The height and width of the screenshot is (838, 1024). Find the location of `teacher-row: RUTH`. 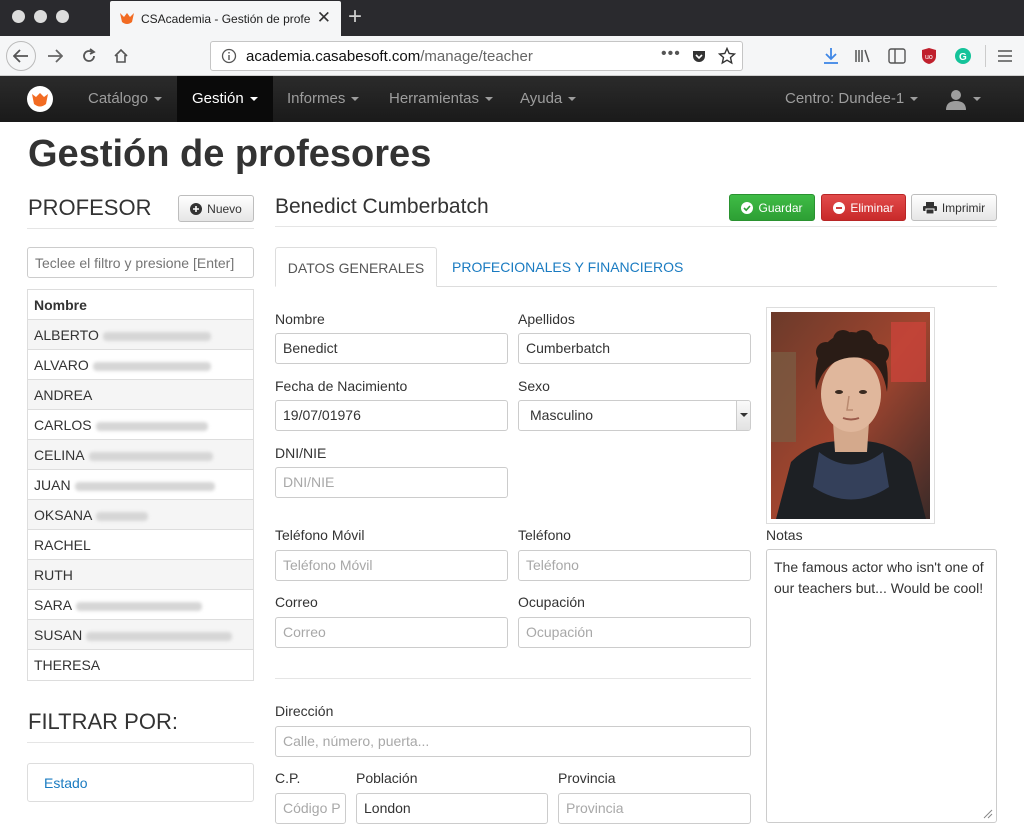

teacher-row: RUTH is located at coordinates (140, 575).